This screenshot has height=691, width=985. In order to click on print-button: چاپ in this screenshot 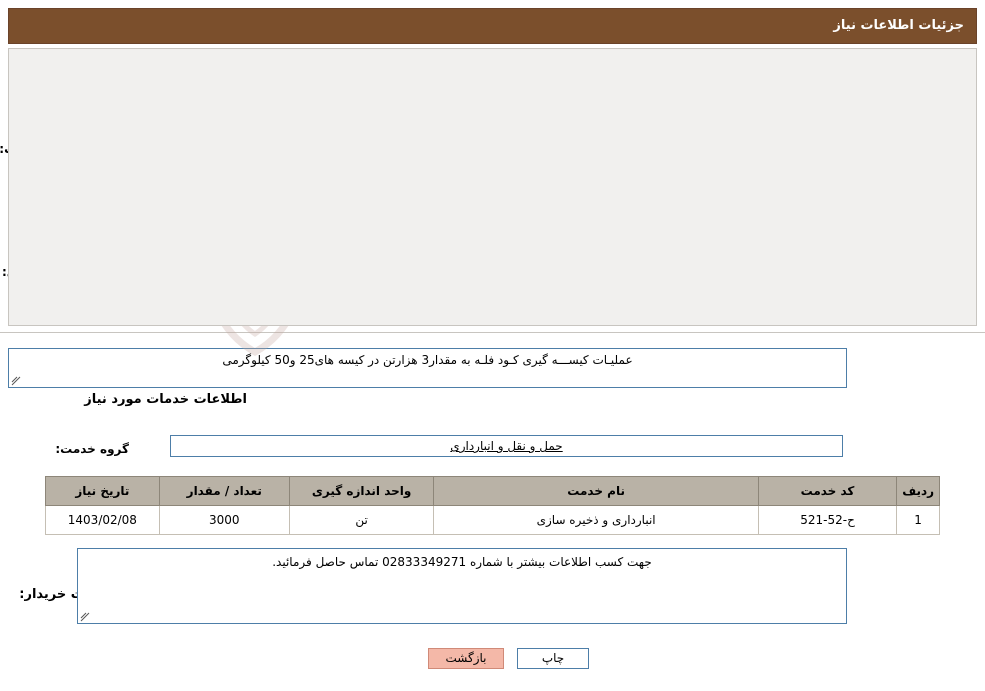, I will do `click(553, 658)`.